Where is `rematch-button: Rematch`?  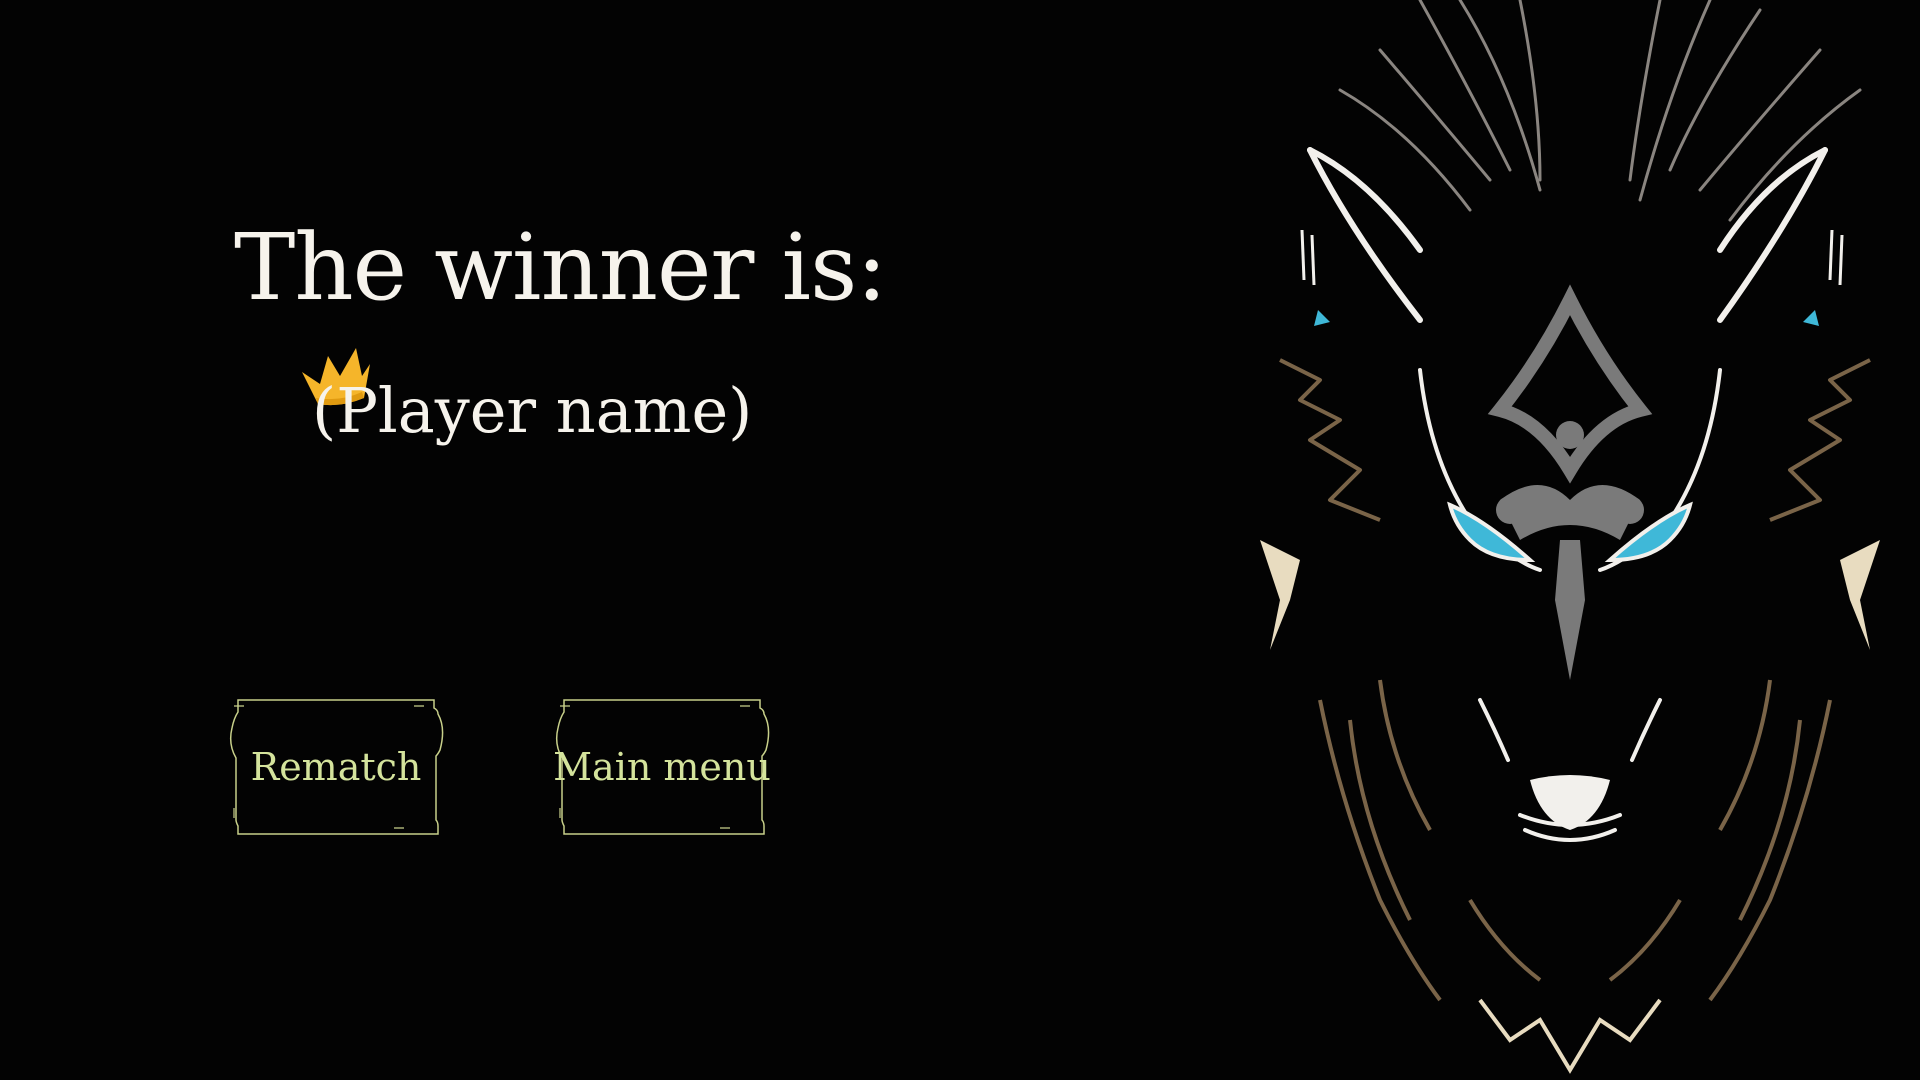 rematch-button: Rematch is located at coordinates (336, 767).